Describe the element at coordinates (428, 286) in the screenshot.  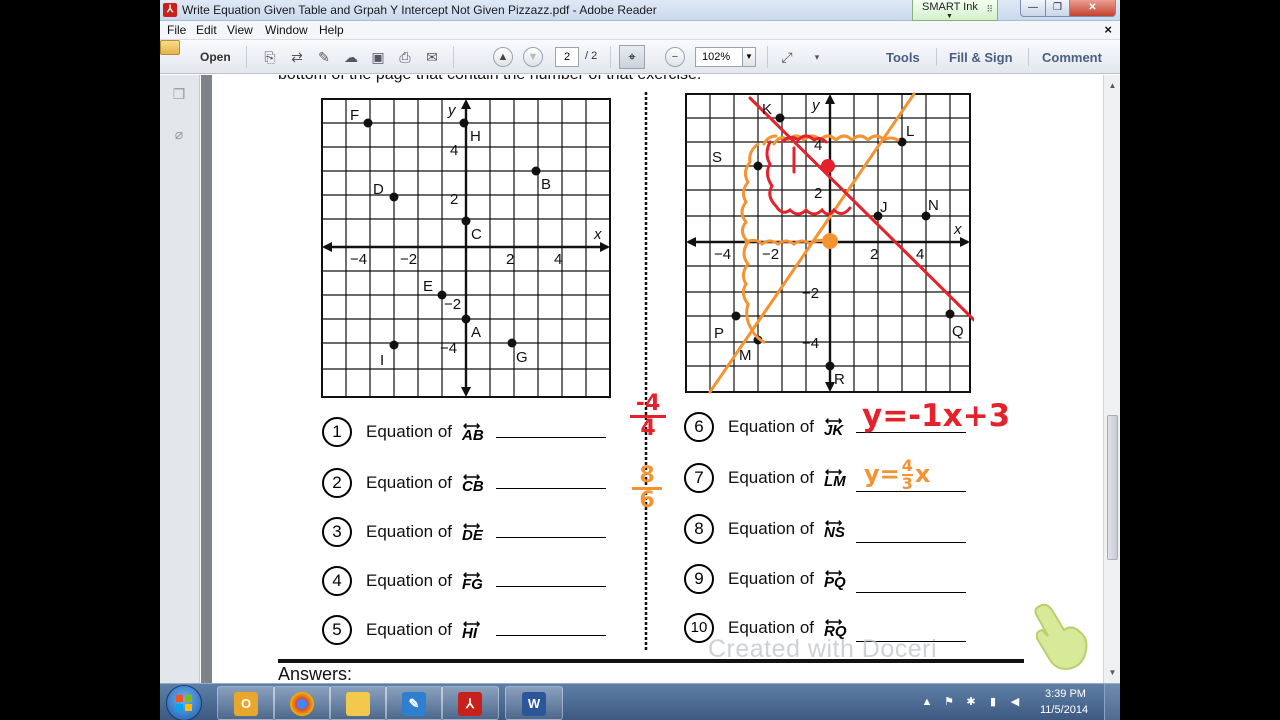
I see `point-label-e: E` at that location.